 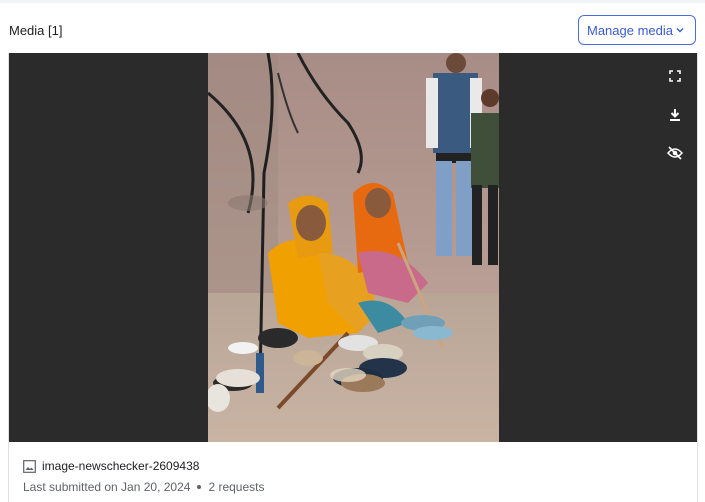 I want to click on hide-media-button, so click(x=675, y=153).